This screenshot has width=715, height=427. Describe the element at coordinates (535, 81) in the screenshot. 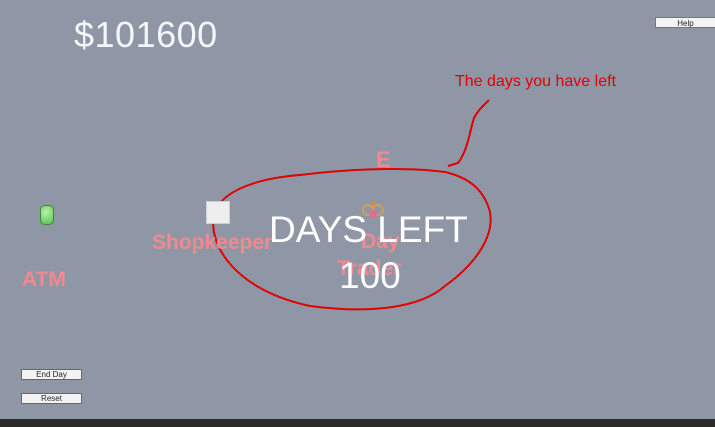

I see `annotation-text: The days you have left` at that location.